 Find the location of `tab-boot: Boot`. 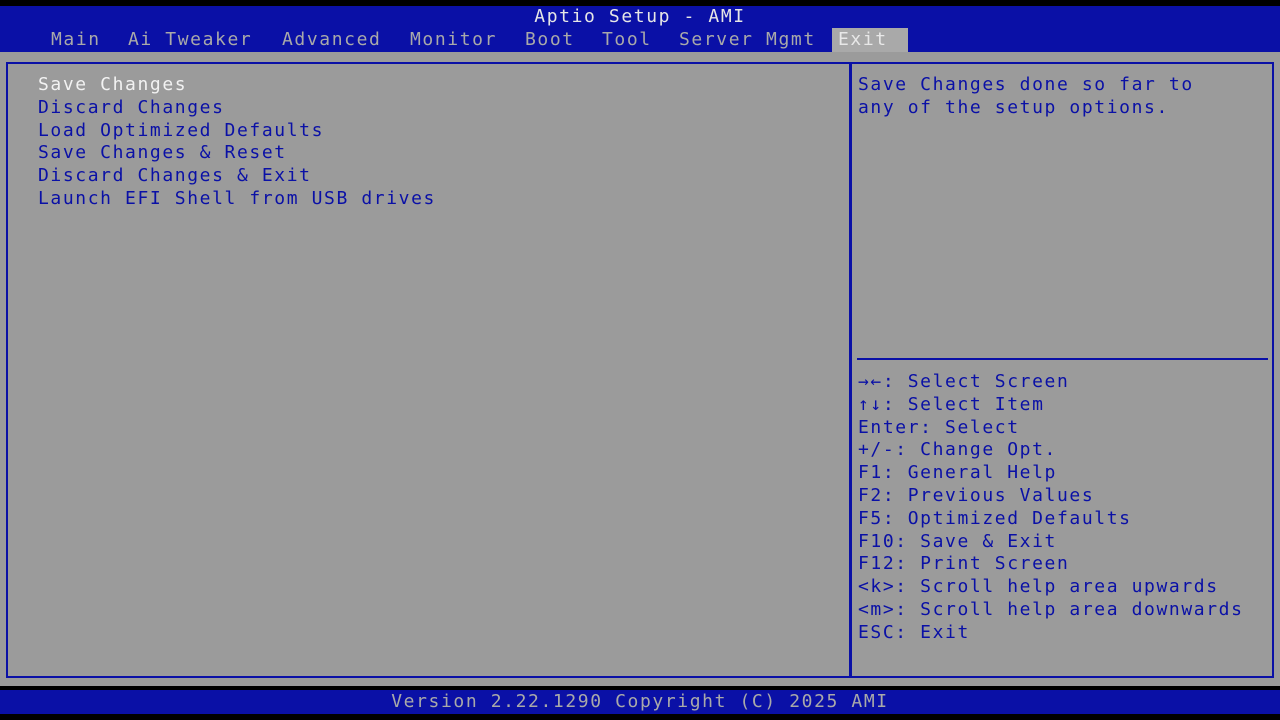

tab-boot: Boot is located at coordinates (550, 40).